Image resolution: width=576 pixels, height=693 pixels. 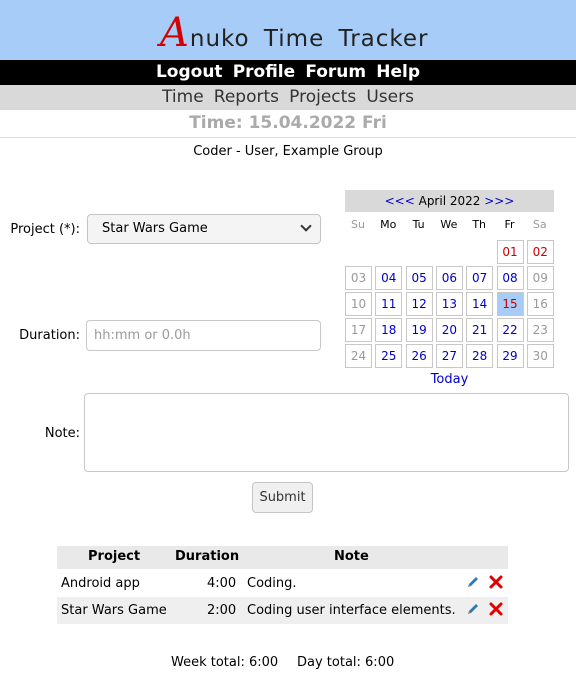 I want to click on logo-letter: A, so click(x=175, y=33).